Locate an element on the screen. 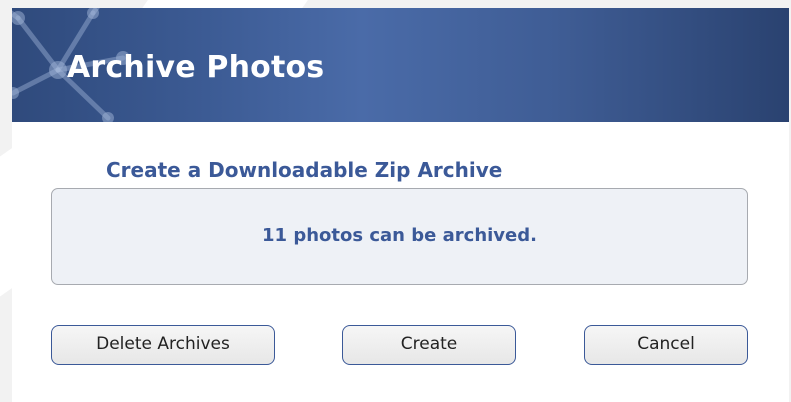 The width and height of the screenshot is (791, 402). section-title: Create a Downloadable Zip Archive is located at coordinates (304, 170).